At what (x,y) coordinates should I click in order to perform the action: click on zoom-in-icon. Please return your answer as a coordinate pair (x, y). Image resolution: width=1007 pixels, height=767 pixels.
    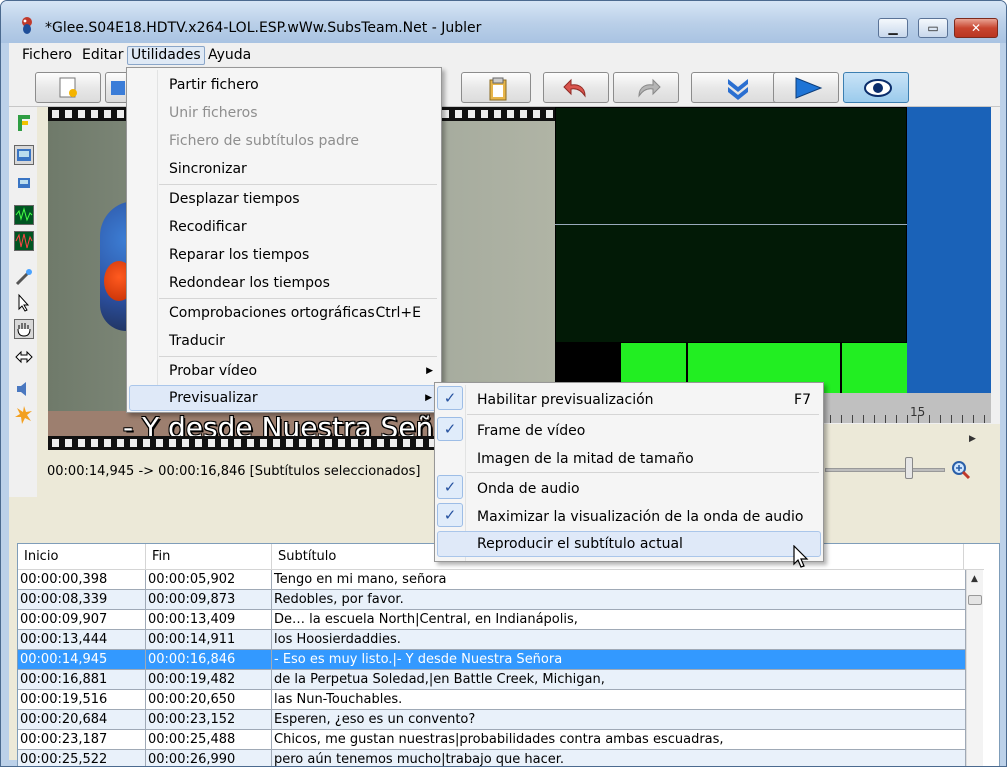
    Looking at the image, I should click on (961, 470).